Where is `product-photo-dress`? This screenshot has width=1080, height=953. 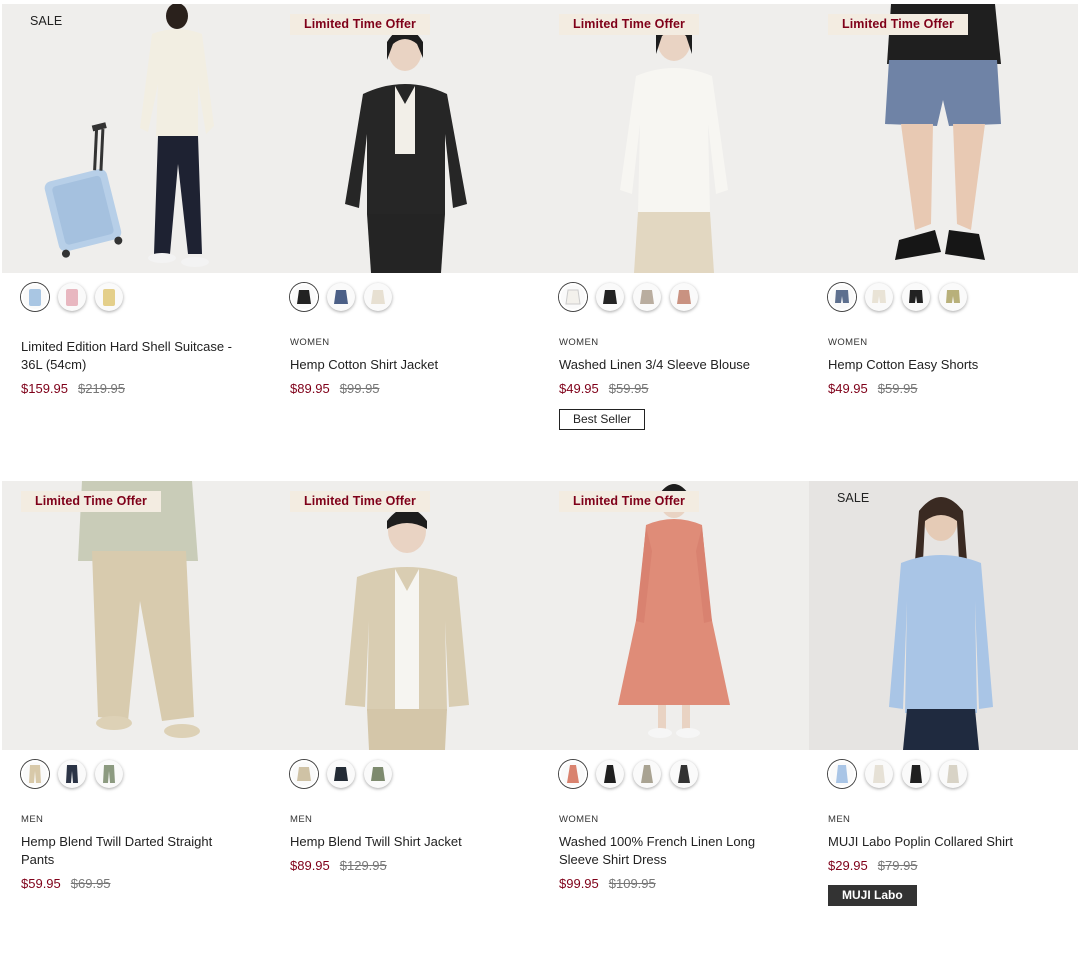 product-photo-dress is located at coordinates (674, 615).